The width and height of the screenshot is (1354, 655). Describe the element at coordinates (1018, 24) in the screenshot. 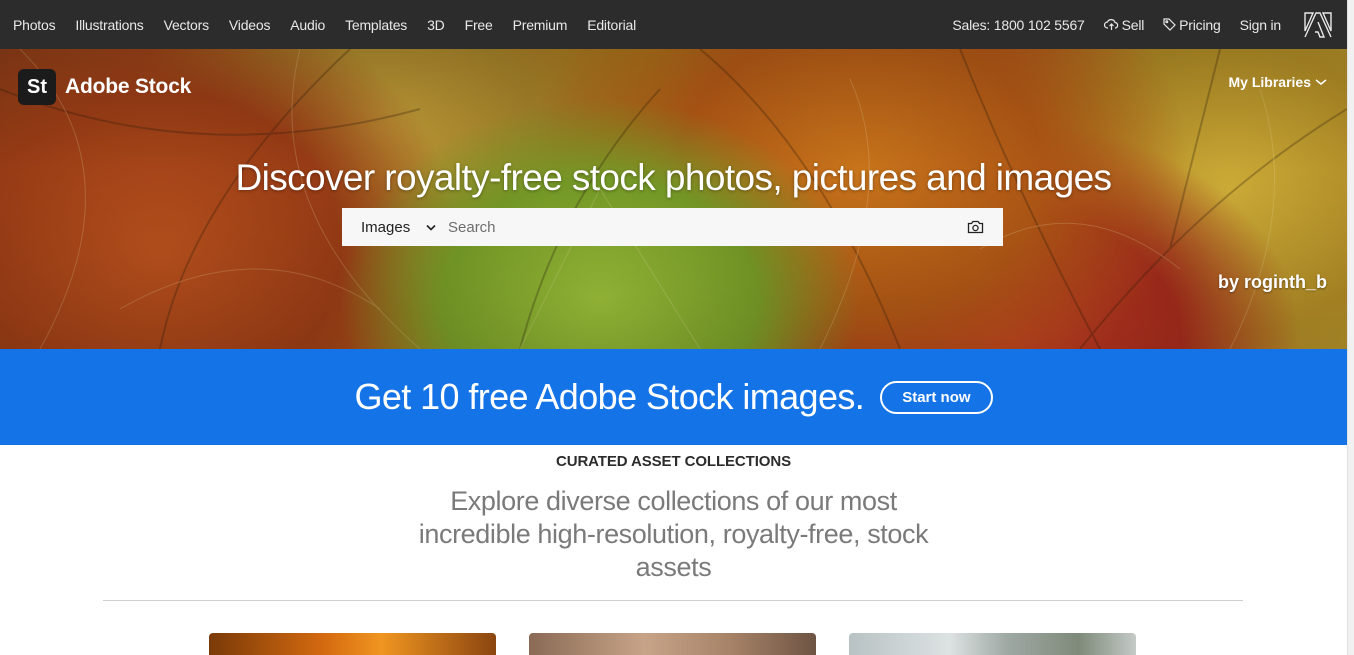

I see `sales-phone: Sales: 1800 102 5567` at that location.